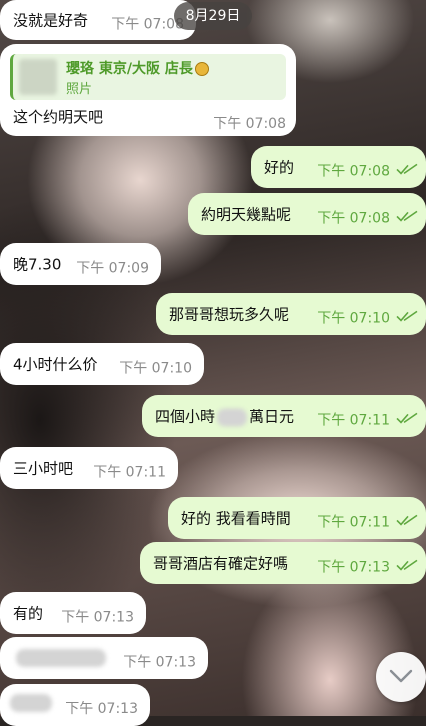 Image resolution: width=426 pixels, height=726 pixels. I want to click on incoming-message: 晚7.30 下午 07:09, so click(80, 264).